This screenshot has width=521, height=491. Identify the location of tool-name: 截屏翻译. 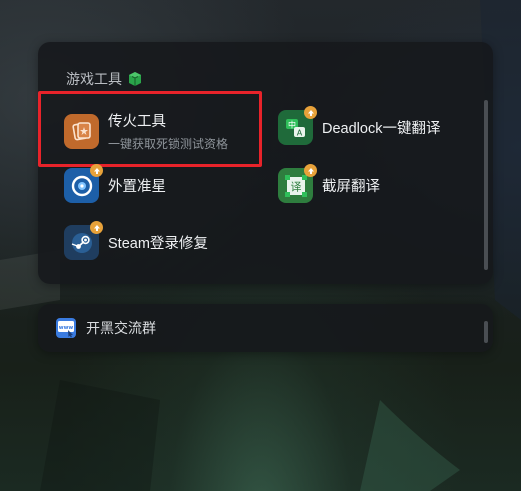
(351, 187).